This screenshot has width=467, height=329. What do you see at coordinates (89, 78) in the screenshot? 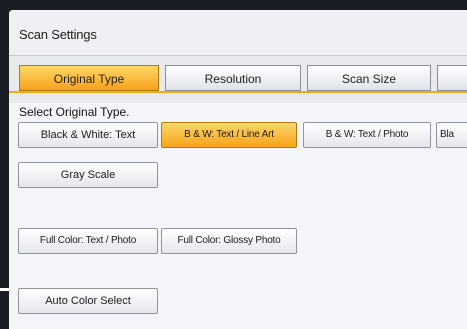
I see `tab-original-type: Original Type` at bounding box center [89, 78].